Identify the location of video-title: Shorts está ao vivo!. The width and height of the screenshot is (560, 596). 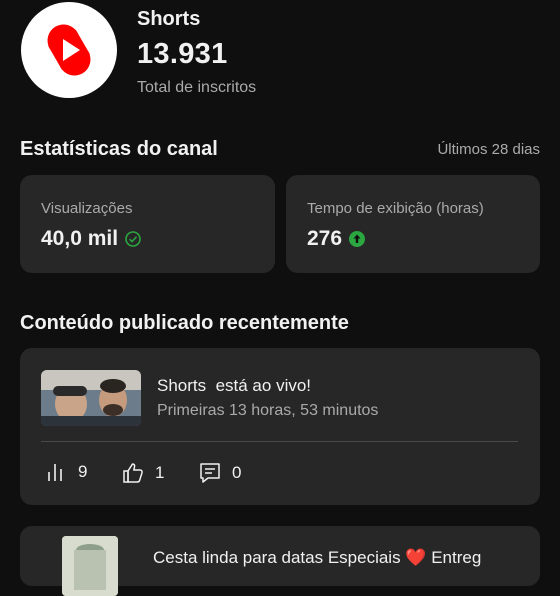
(234, 386).